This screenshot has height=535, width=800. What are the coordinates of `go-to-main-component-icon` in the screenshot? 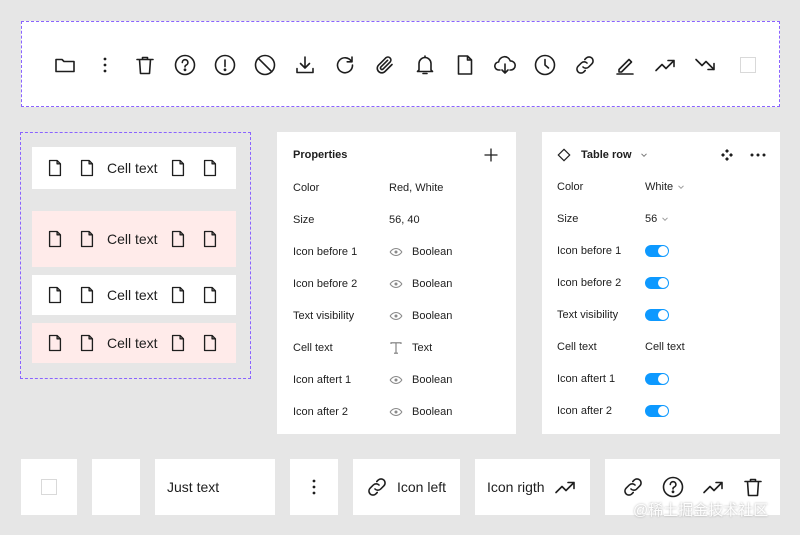 It's located at (727, 155).